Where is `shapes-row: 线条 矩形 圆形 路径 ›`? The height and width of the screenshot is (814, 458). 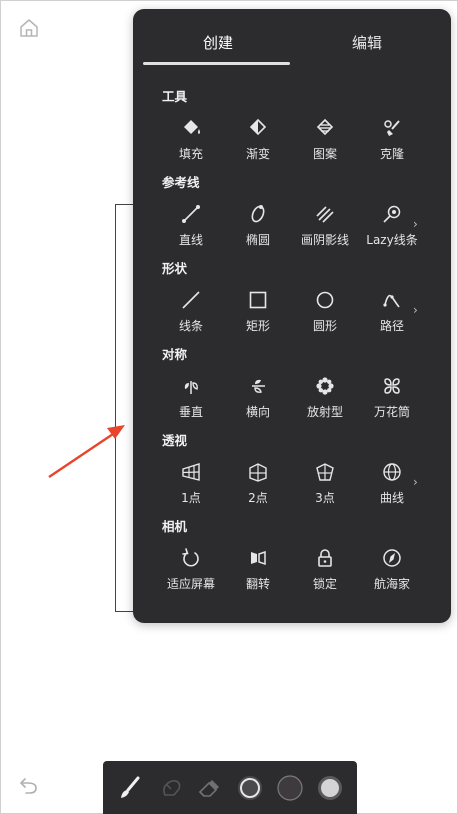
shapes-row: 线条 矩形 圆形 路径 › is located at coordinates (292, 314).